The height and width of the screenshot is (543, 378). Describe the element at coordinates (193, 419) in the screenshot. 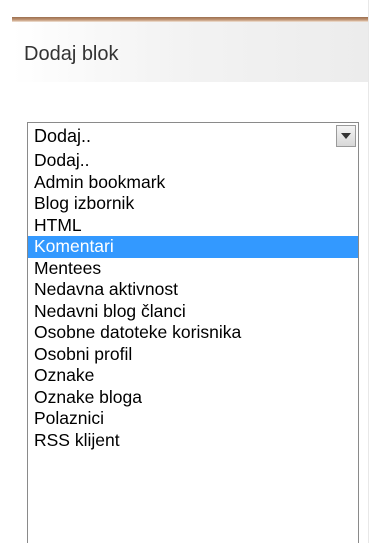

I see `dropdown-option-polaznici: Polaznici` at that location.